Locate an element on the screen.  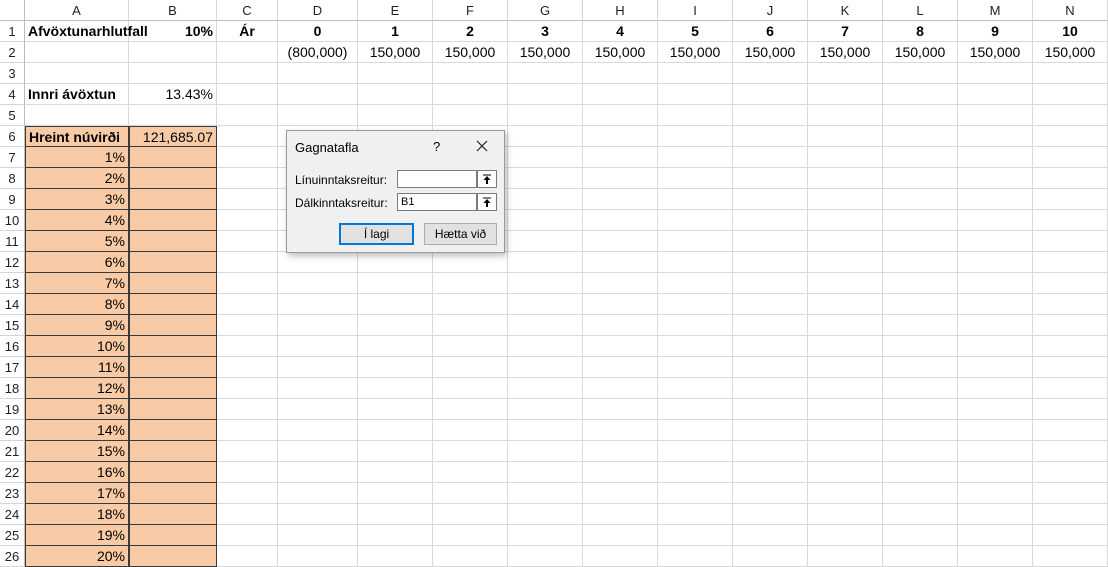
cell-c8 is located at coordinates (247, 178).